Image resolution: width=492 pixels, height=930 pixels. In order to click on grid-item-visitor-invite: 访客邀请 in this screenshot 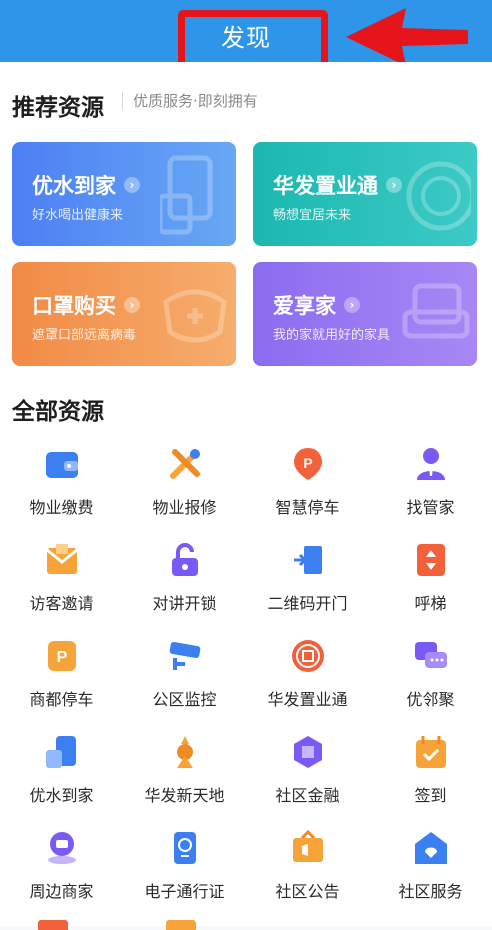, I will do `click(61, 578)`.